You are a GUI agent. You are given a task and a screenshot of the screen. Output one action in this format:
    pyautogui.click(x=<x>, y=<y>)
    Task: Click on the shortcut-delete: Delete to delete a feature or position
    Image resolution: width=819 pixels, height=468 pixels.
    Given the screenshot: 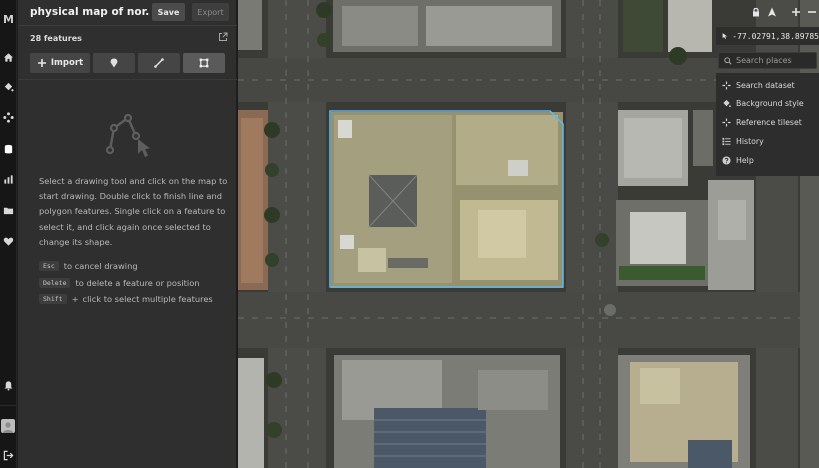 What is the action you would take?
    pyautogui.click(x=119, y=282)
    